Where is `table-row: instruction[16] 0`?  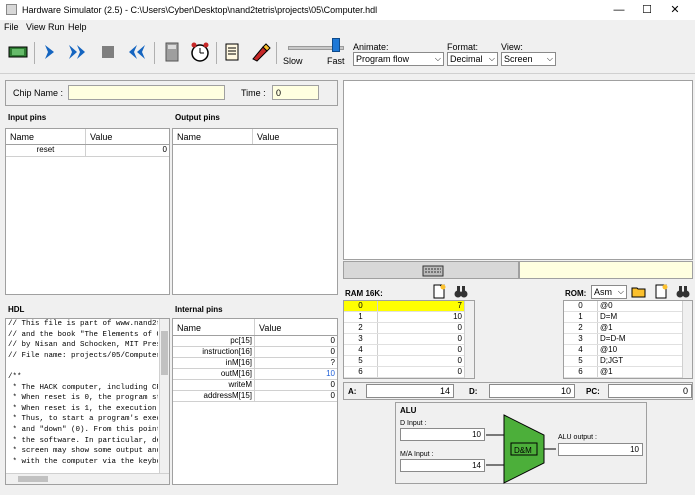
table-row: instruction[16] 0 is located at coordinates (255, 352).